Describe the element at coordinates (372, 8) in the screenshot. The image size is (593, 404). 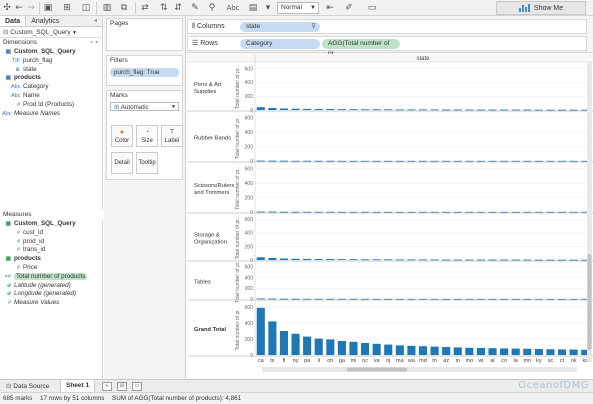
I see `presentation-icon: ▭` at that location.